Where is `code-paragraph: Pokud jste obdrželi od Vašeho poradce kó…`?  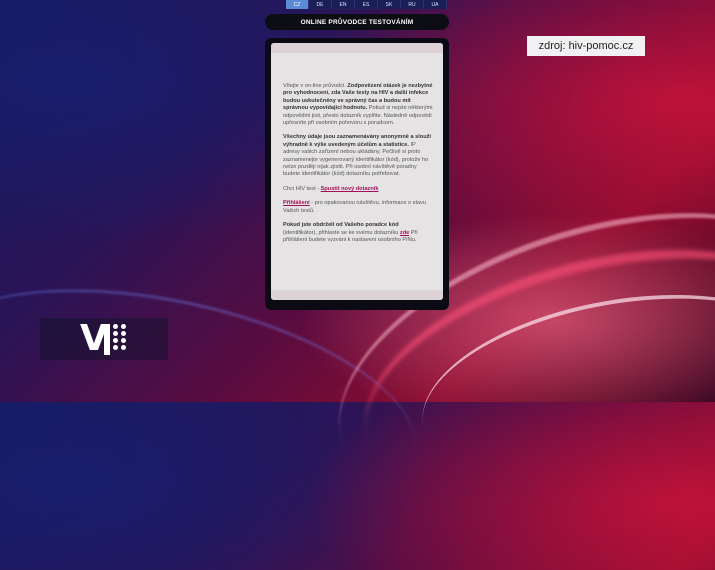 code-paragraph: Pokud jste obdrželi od Vašeho poradce kó… is located at coordinates (350, 232).